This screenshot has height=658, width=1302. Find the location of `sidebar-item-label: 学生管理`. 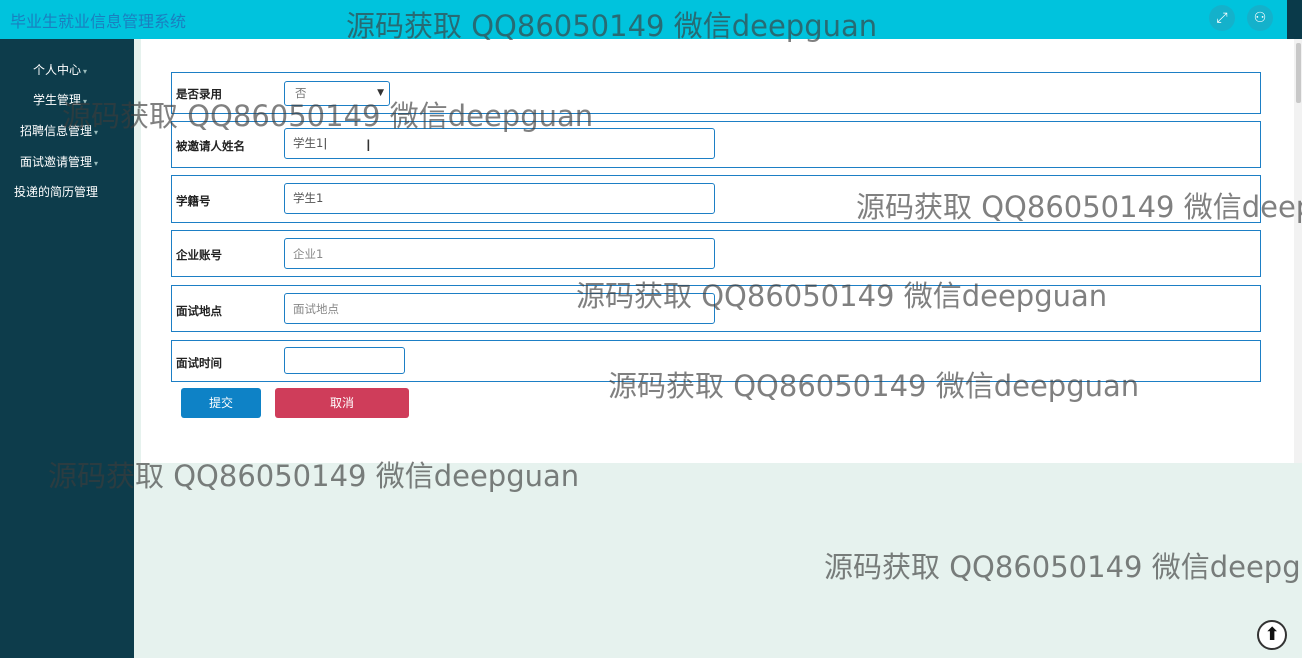

sidebar-item-label: 学生管理 is located at coordinates (57, 100).